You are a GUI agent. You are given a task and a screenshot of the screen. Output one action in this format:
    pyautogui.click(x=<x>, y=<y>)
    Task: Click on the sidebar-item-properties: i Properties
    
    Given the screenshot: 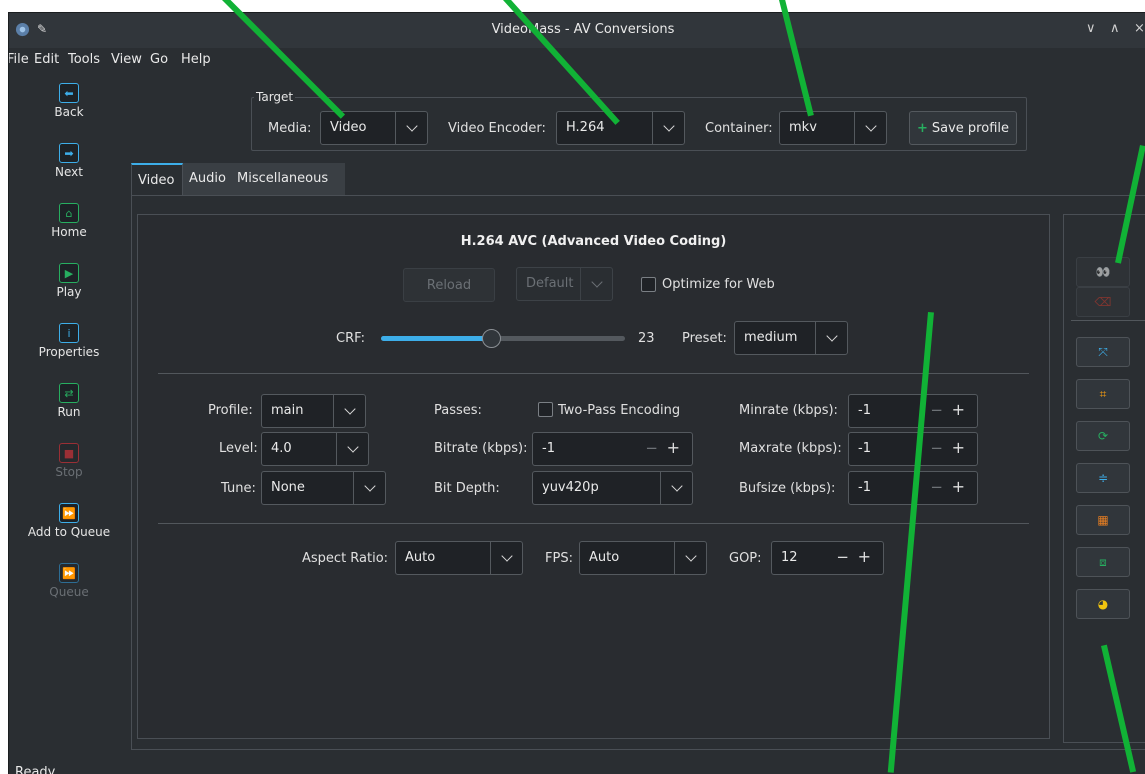 What is the action you would take?
    pyautogui.click(x=69, y=341)
    